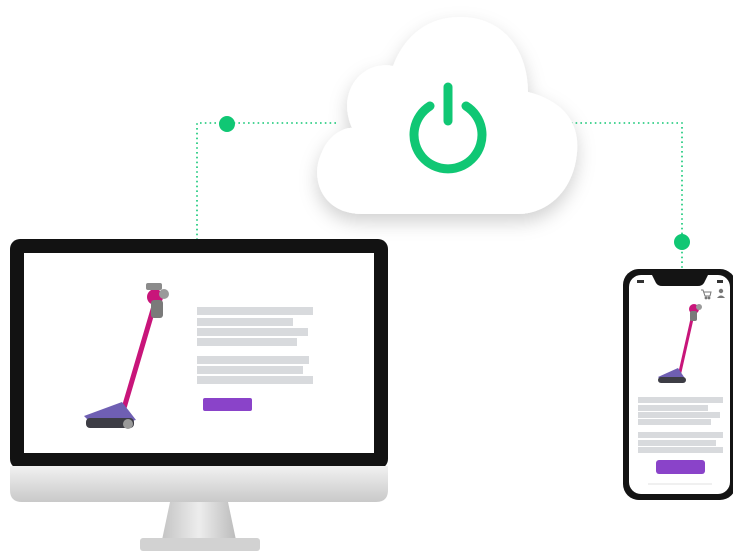  Describe the element at coordinates (680, 467) in the screenshot. I see `phone-cta-button` at that location.